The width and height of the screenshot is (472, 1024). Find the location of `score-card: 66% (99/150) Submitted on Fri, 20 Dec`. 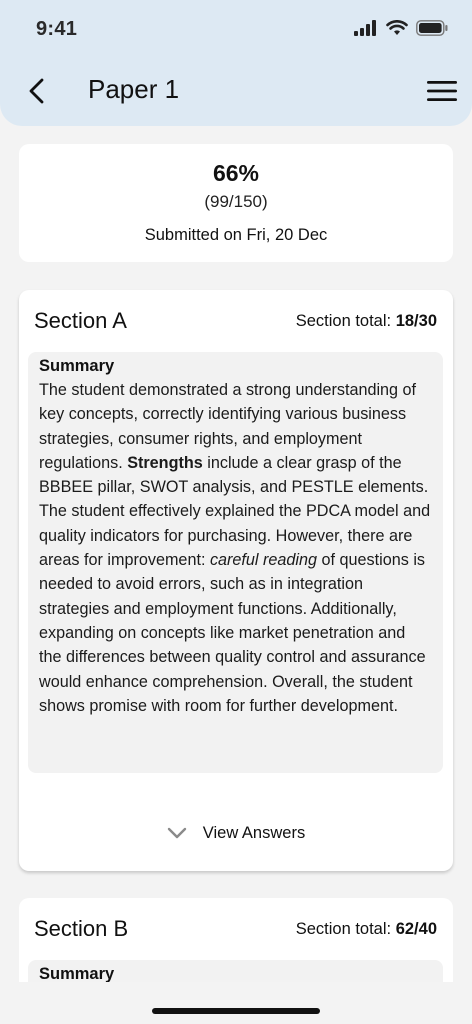

score-card: 66% (99/150) Submitted on Fri, 20 Dec is located at coordinates (236, 203).